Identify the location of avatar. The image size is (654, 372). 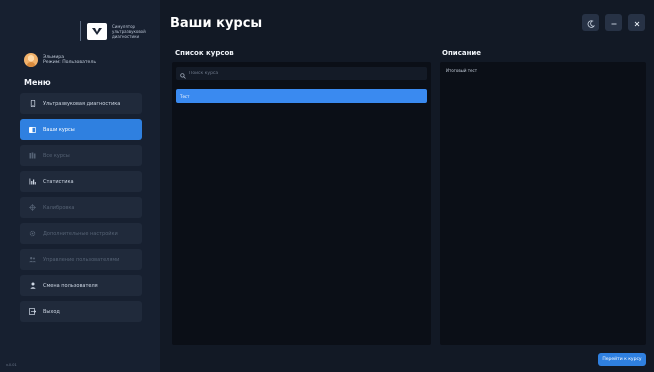
(31, 60).